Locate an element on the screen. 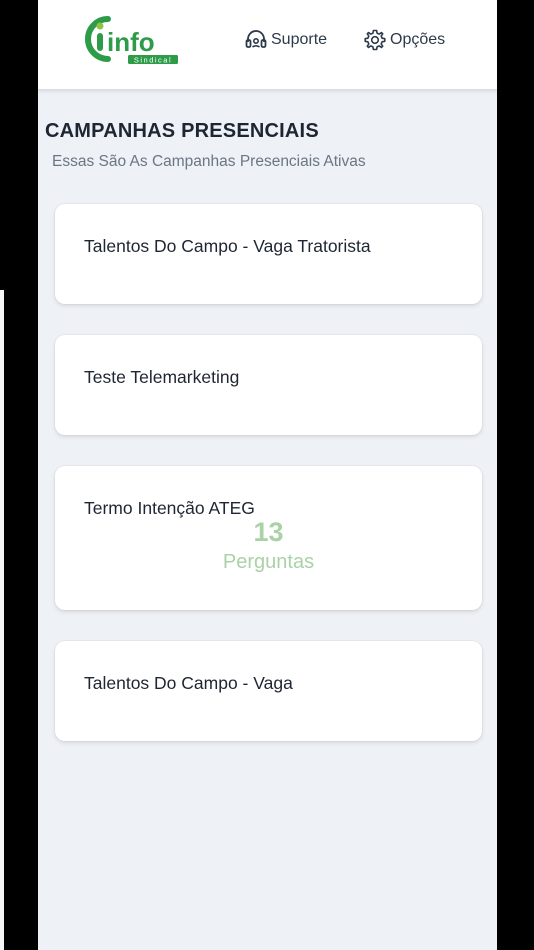 Image resolution: width=534 pixels, height=950 pixels. options-button: Opções is located at coordinates (404, 40).